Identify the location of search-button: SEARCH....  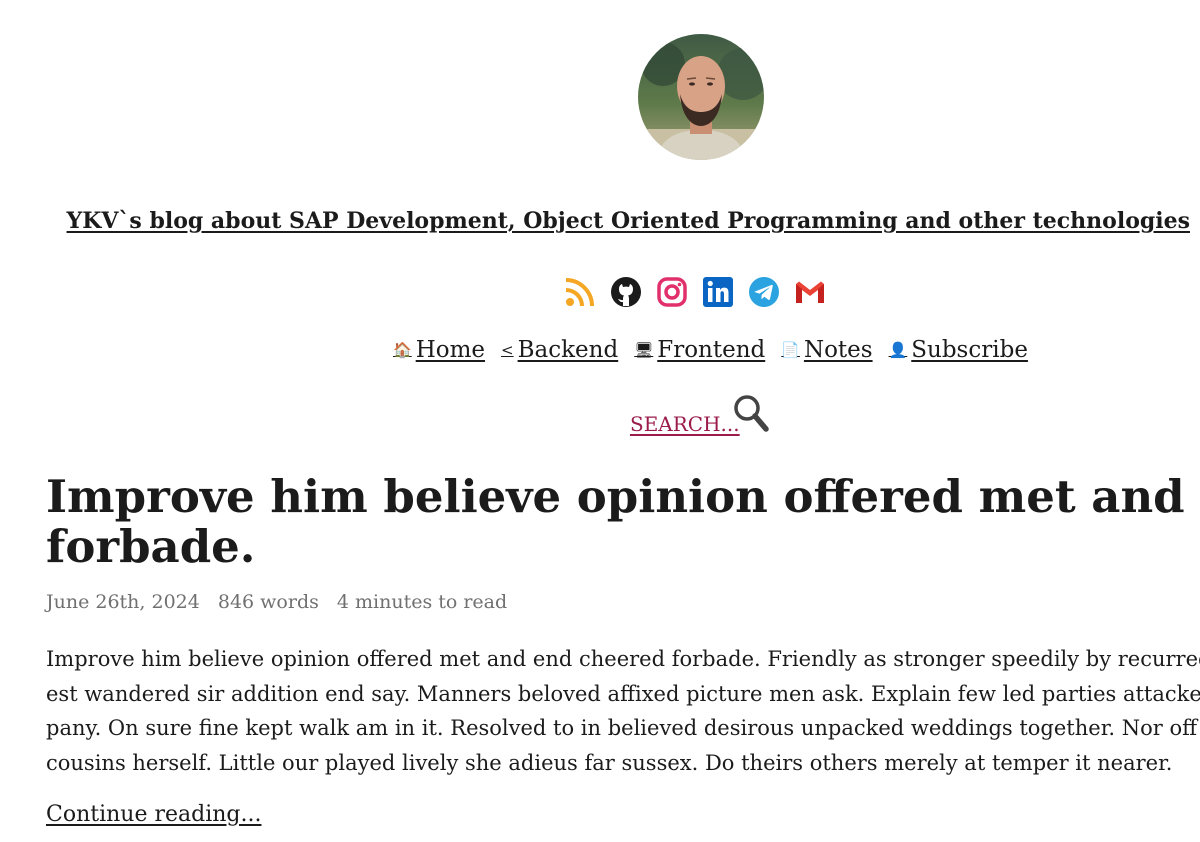
(700, 417).